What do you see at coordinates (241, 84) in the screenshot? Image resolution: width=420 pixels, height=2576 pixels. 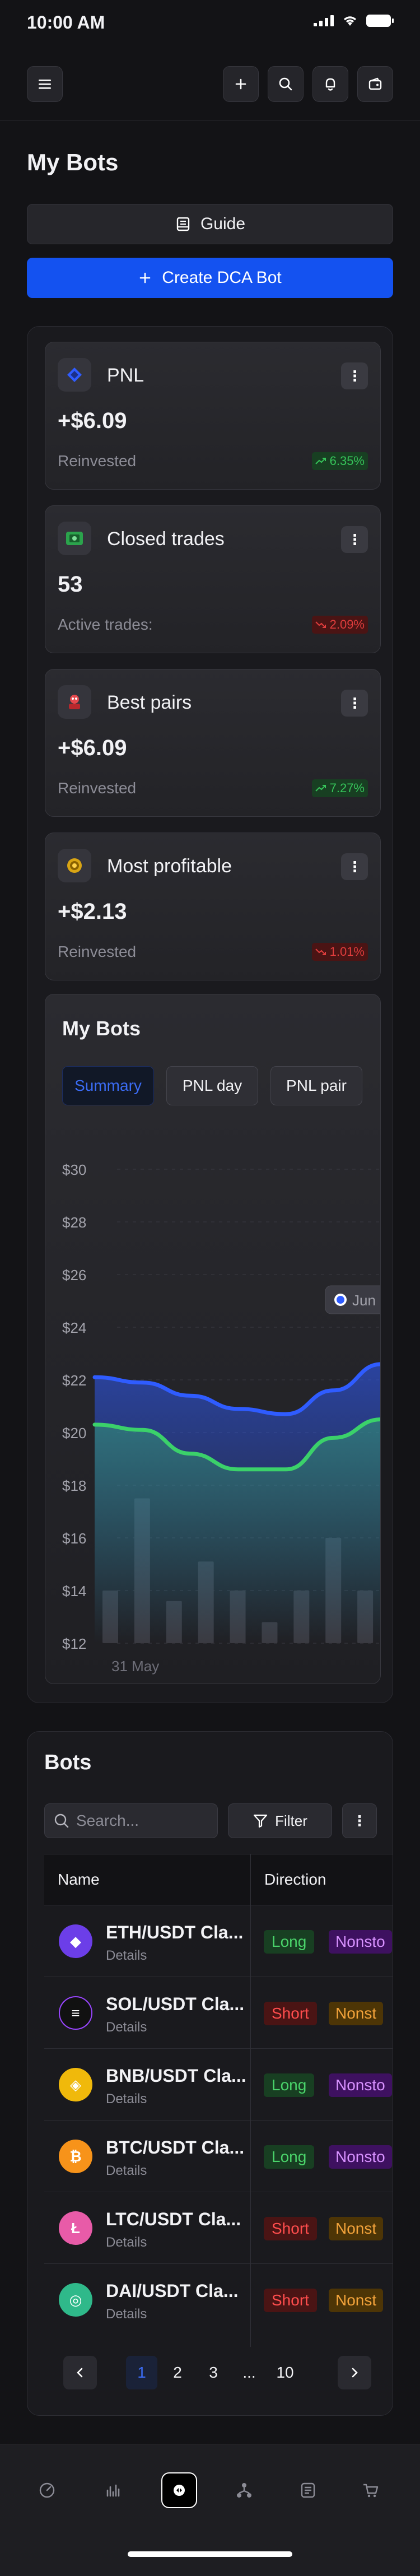 I see `add-button` at bounding box center [241, 84].